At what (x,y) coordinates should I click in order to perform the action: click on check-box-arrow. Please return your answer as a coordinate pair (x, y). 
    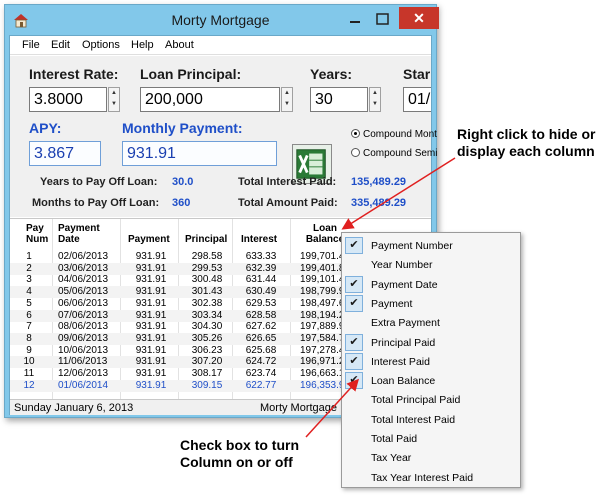
    Looking at the image, I should click on (332, 408).